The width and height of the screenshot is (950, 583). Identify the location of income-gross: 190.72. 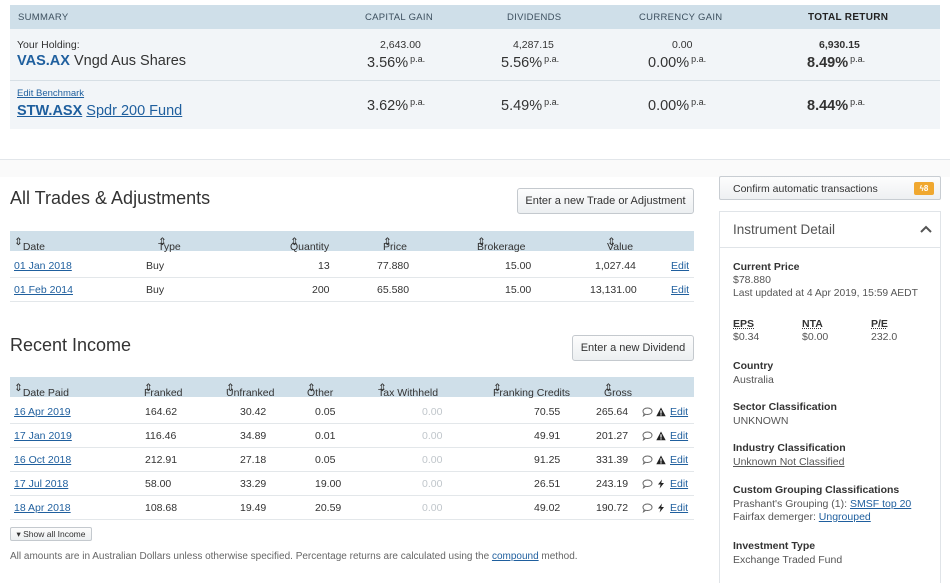
(612, 508).